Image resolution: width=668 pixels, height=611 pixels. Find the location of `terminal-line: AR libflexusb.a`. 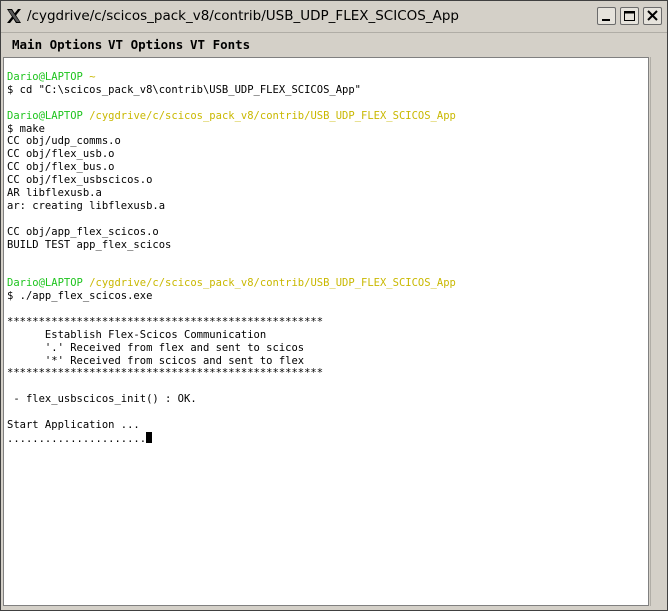

terminal-line: AR libflexusb.a is located at coordinates (231, 193).